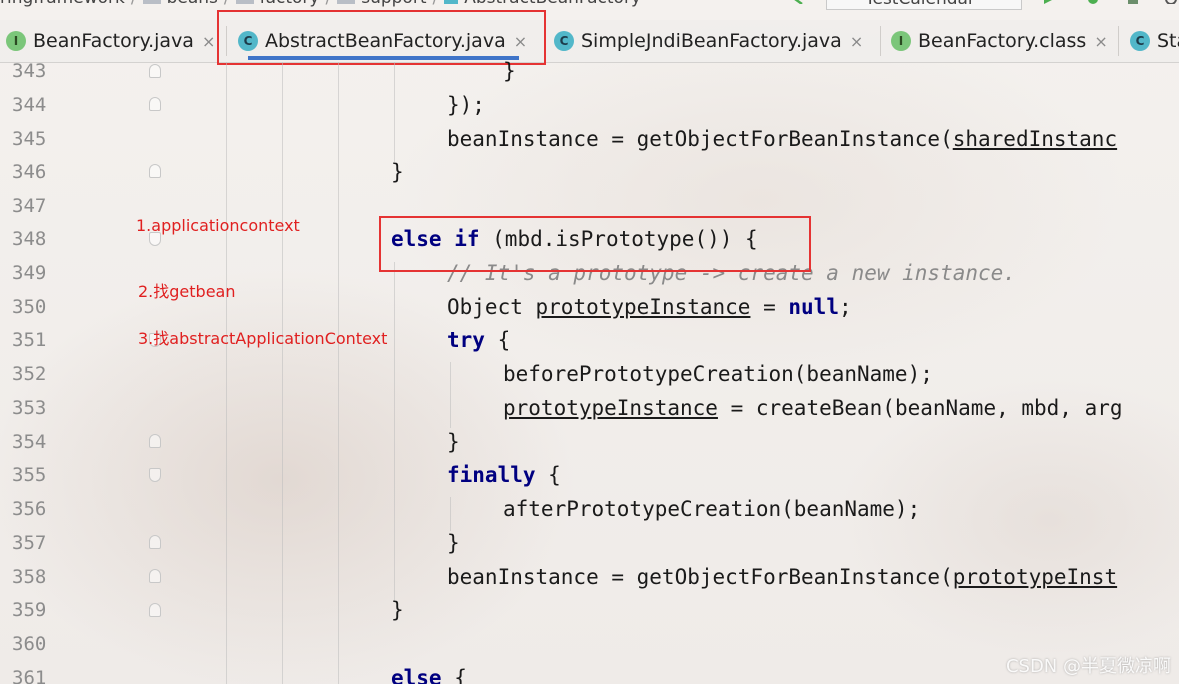 The width and height of the screenshot is (1179, 684). Describe the element at coordinates (290, 4) in the screenshot. I see `breadcrumb-item-2: factory` at that location.